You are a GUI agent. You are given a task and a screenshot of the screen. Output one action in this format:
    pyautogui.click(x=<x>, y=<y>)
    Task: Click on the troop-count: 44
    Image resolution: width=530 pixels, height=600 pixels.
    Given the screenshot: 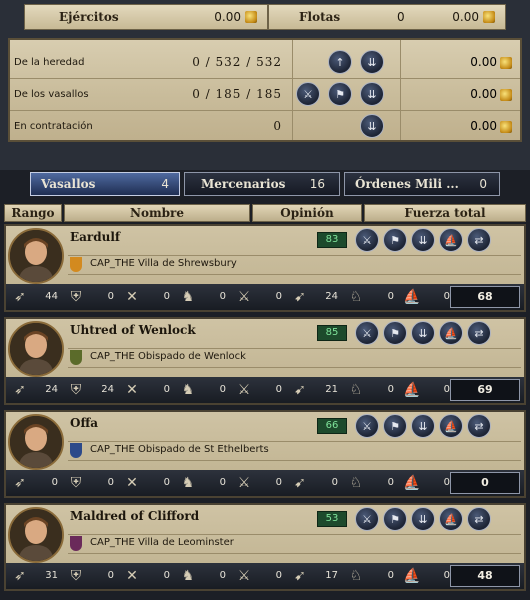 What is the action you would take?
    pyautogui.click(x=51, y=296)
    